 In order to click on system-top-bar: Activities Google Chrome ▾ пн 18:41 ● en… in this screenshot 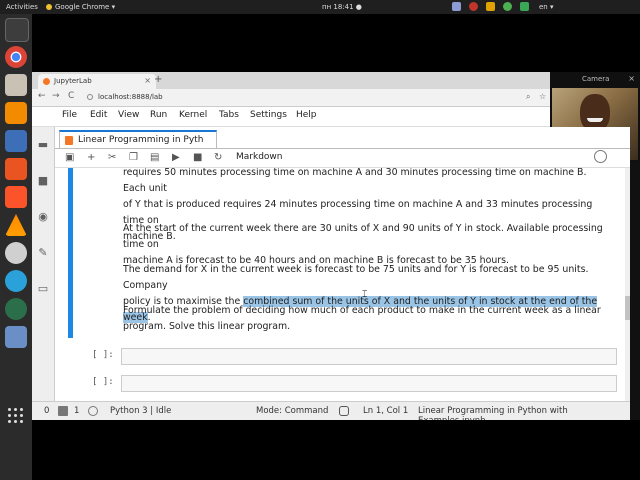, I will do `click(320, 7)`.